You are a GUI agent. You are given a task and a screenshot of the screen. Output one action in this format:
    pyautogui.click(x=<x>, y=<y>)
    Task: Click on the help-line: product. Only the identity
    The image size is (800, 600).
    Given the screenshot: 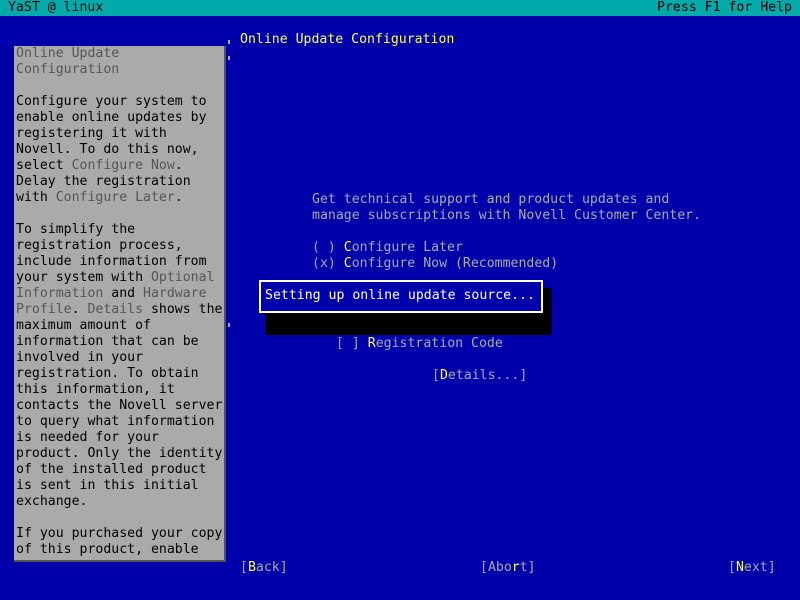 What is the action you would take?
    pyautogui.click(x=119, y=453)
    